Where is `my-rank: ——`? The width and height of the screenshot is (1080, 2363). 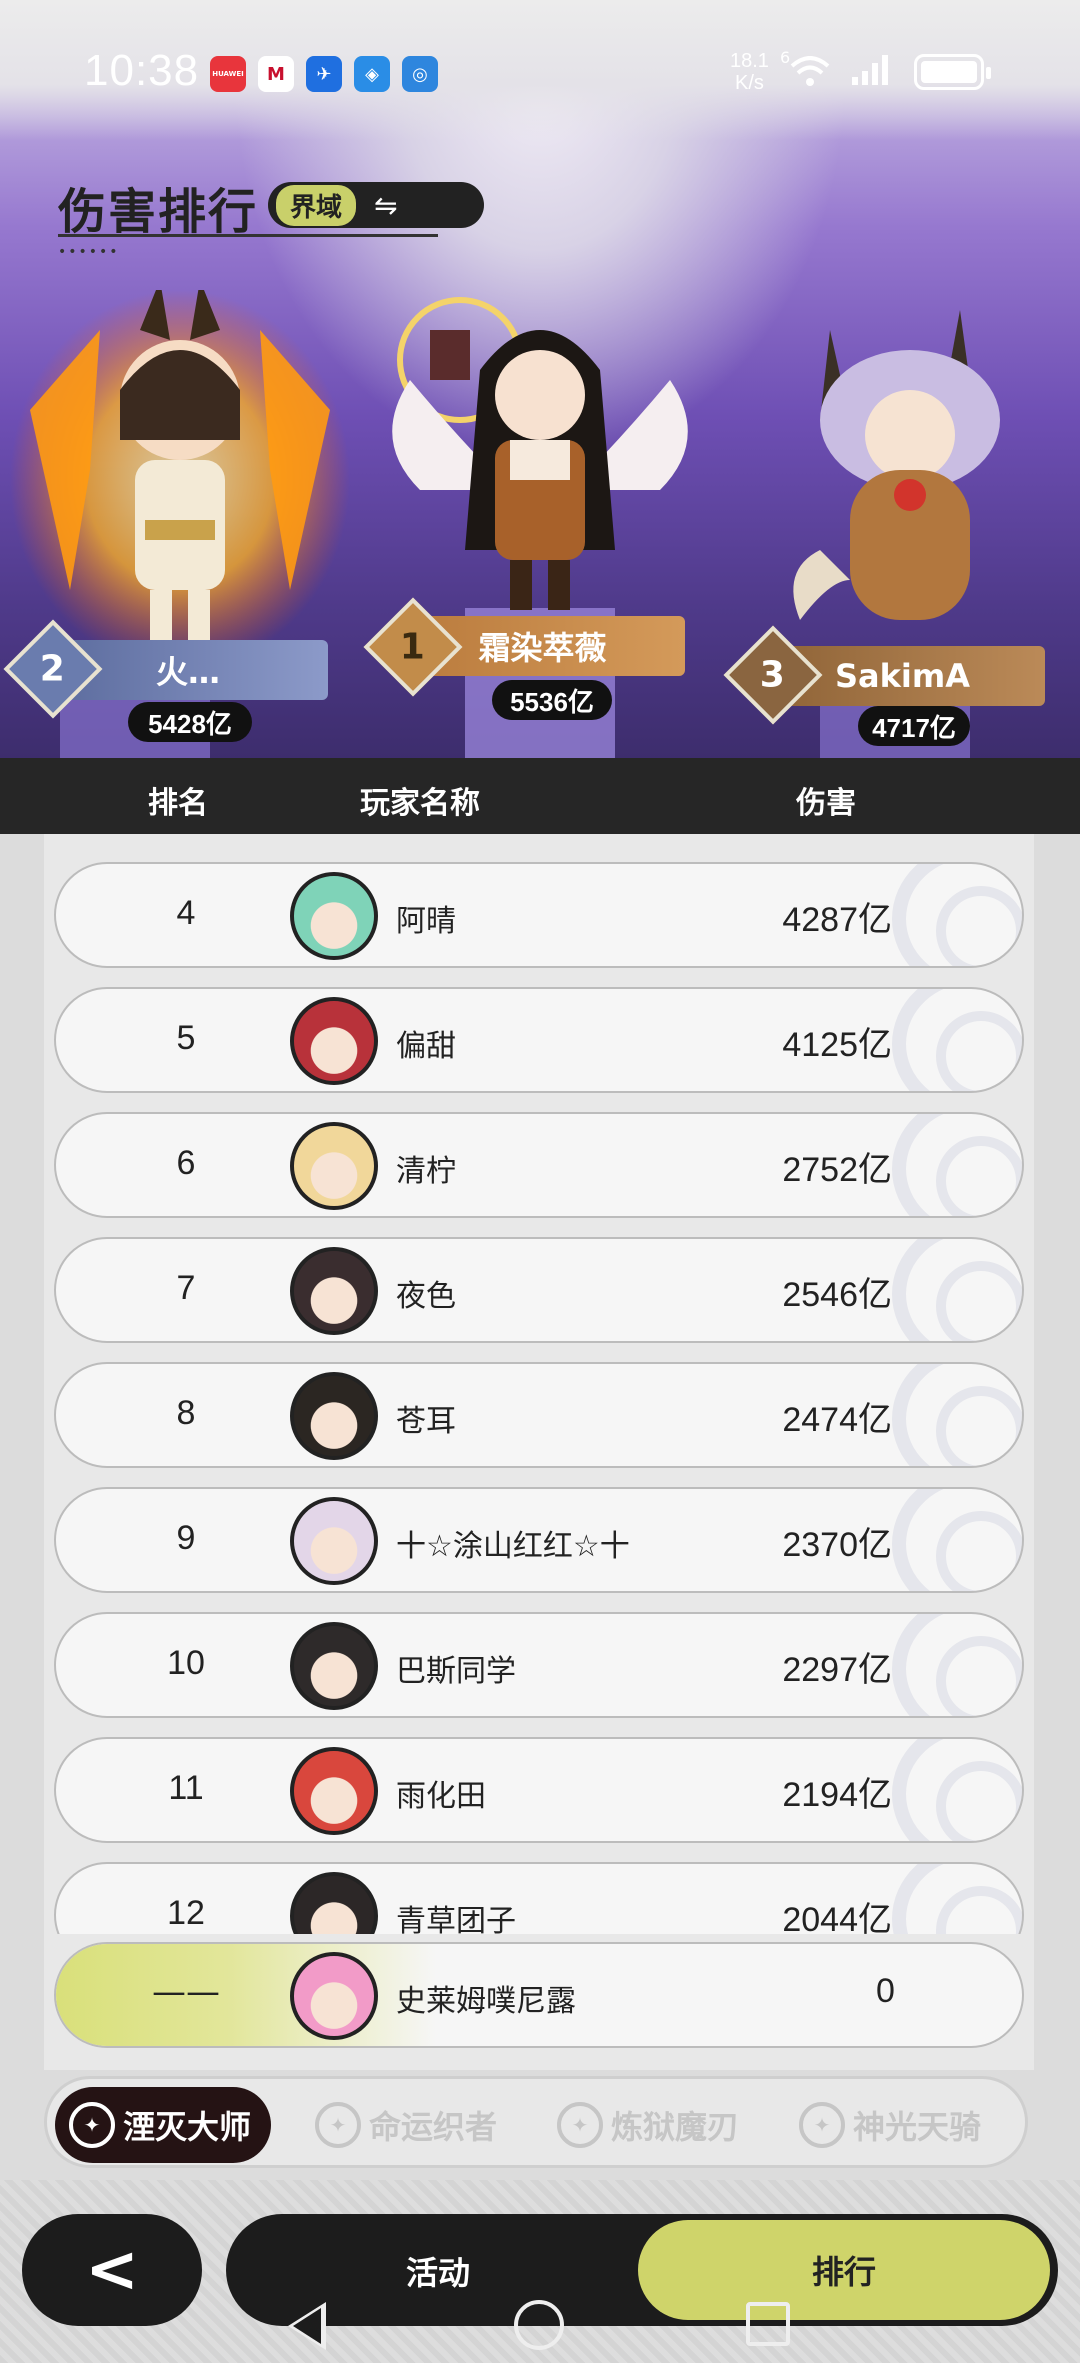 my-rank: —— is located at coordinates (186, 1992).